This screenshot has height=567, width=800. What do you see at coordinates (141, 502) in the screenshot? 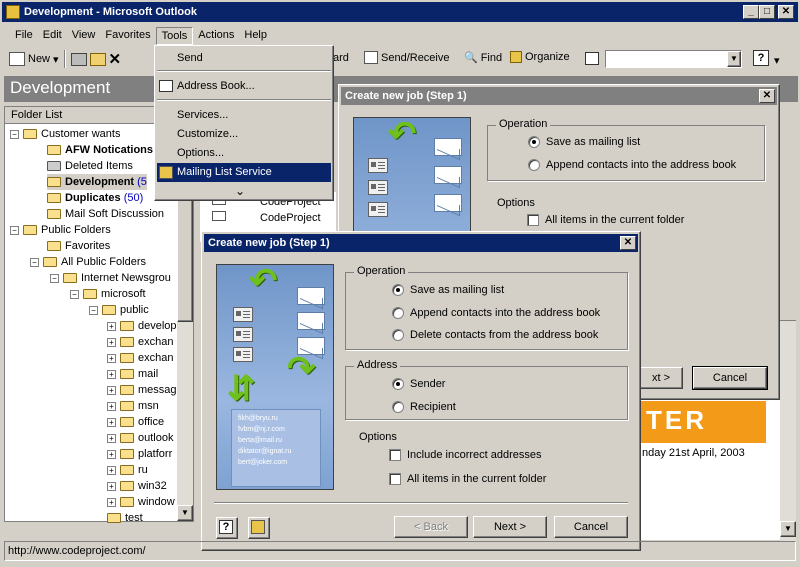
I see `tree-item: + window` at bounding box center [141, 502].